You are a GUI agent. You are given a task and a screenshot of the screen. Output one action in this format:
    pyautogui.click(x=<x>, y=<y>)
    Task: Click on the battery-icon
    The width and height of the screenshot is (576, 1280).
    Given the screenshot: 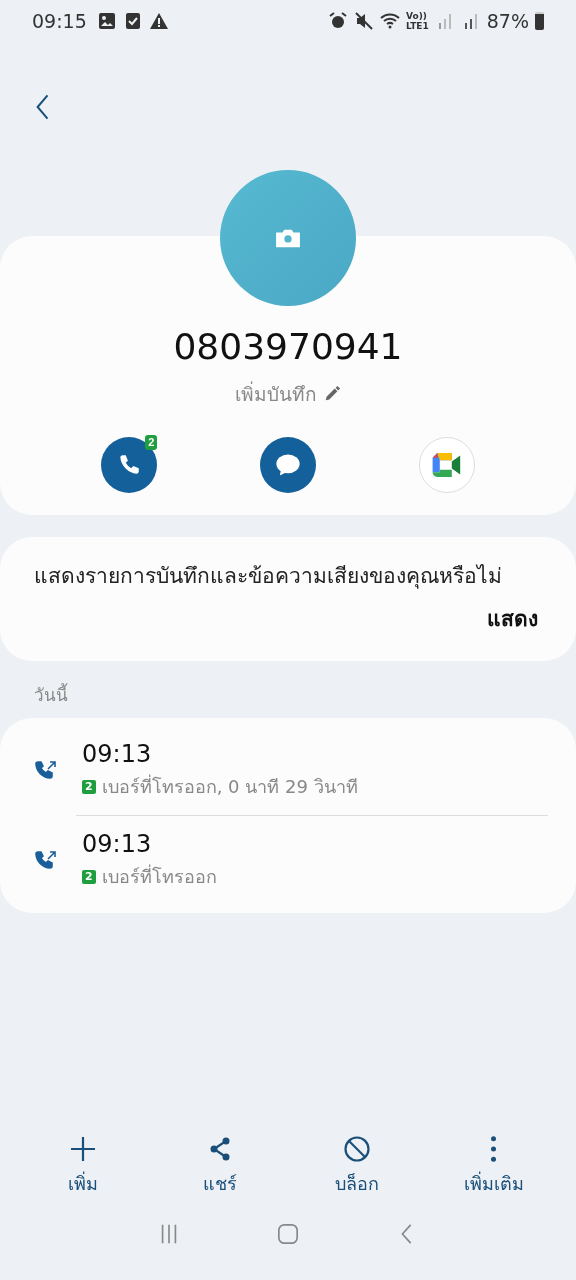 What is the action you would take?
    pyautogui.click(x=539, y=21)
    